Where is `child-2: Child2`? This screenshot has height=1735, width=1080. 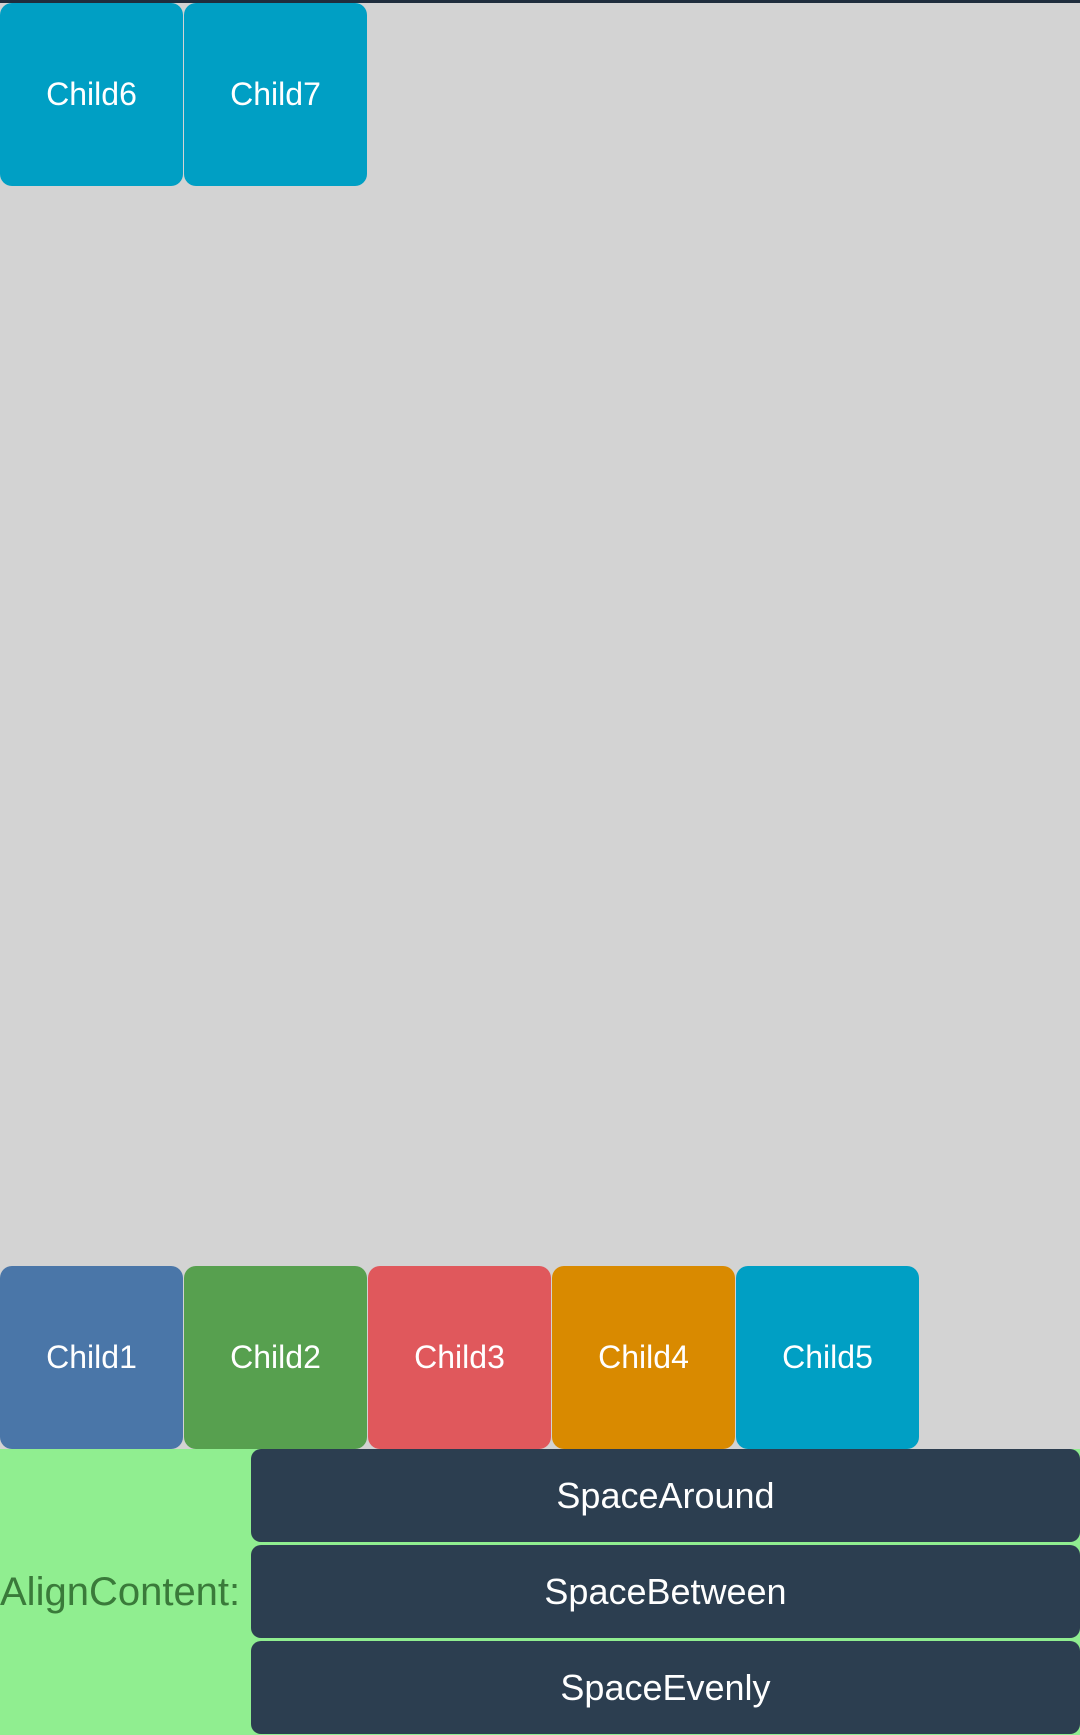 child-2: Child2 is located at coordinates (275, 1357).